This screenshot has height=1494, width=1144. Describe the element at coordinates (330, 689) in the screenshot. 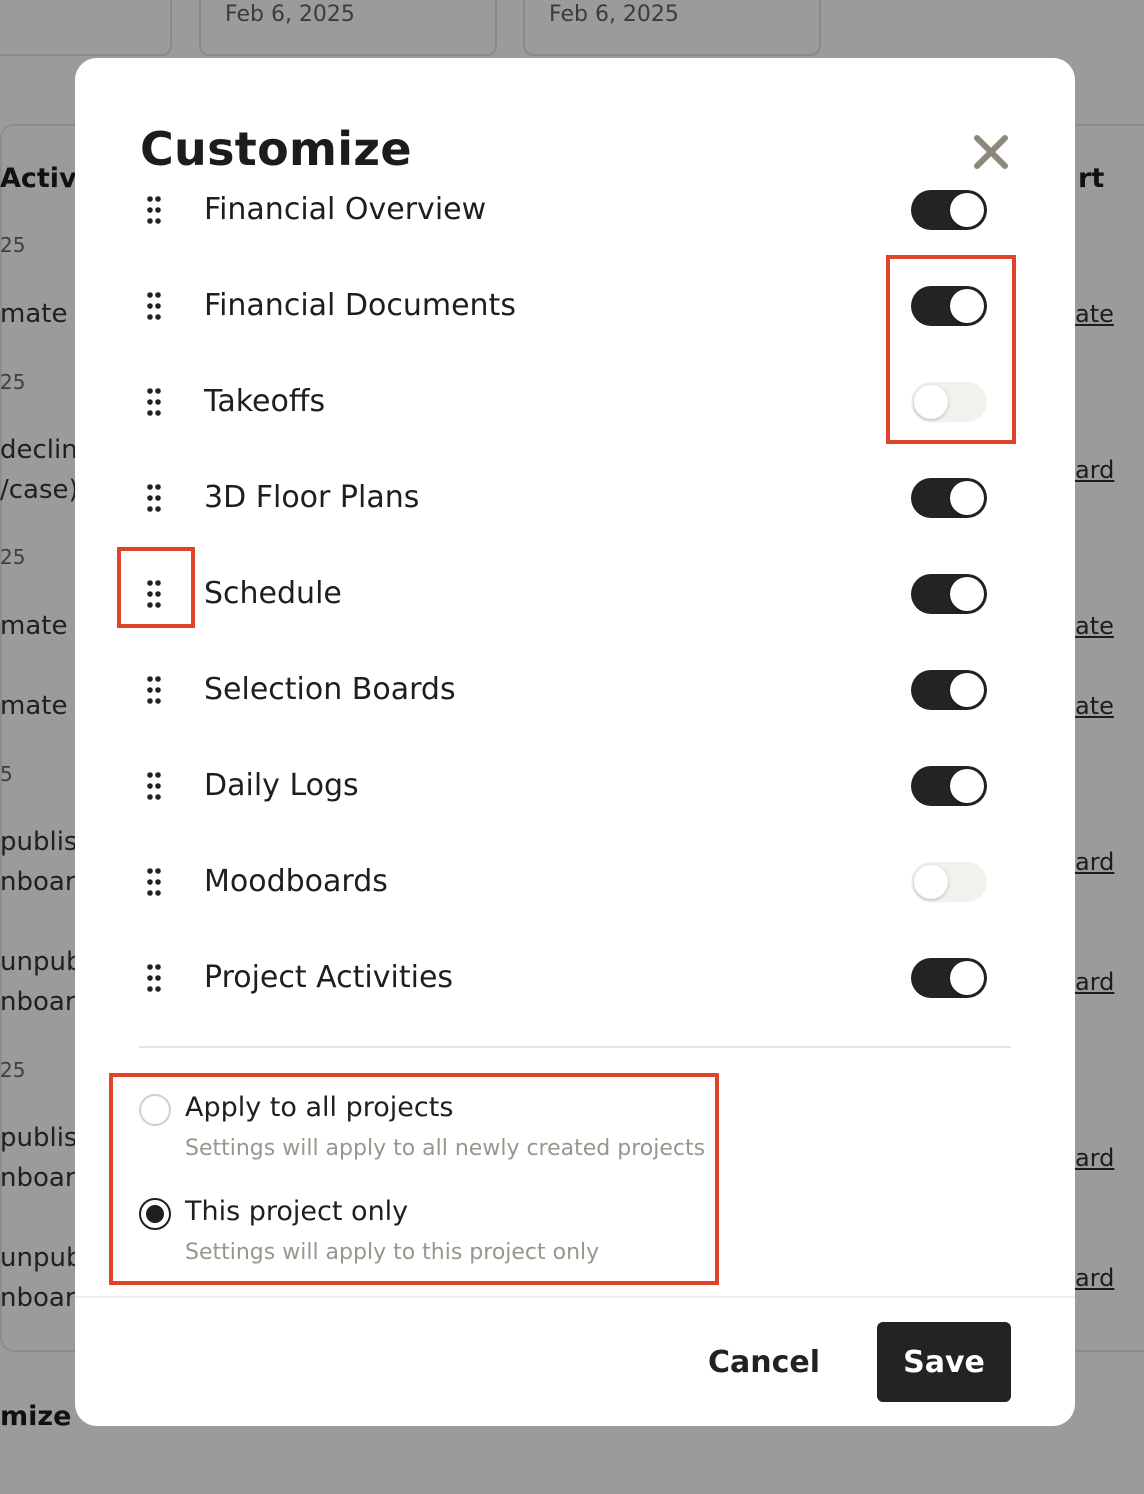

I see `section-label: Selection Boards` at that location.